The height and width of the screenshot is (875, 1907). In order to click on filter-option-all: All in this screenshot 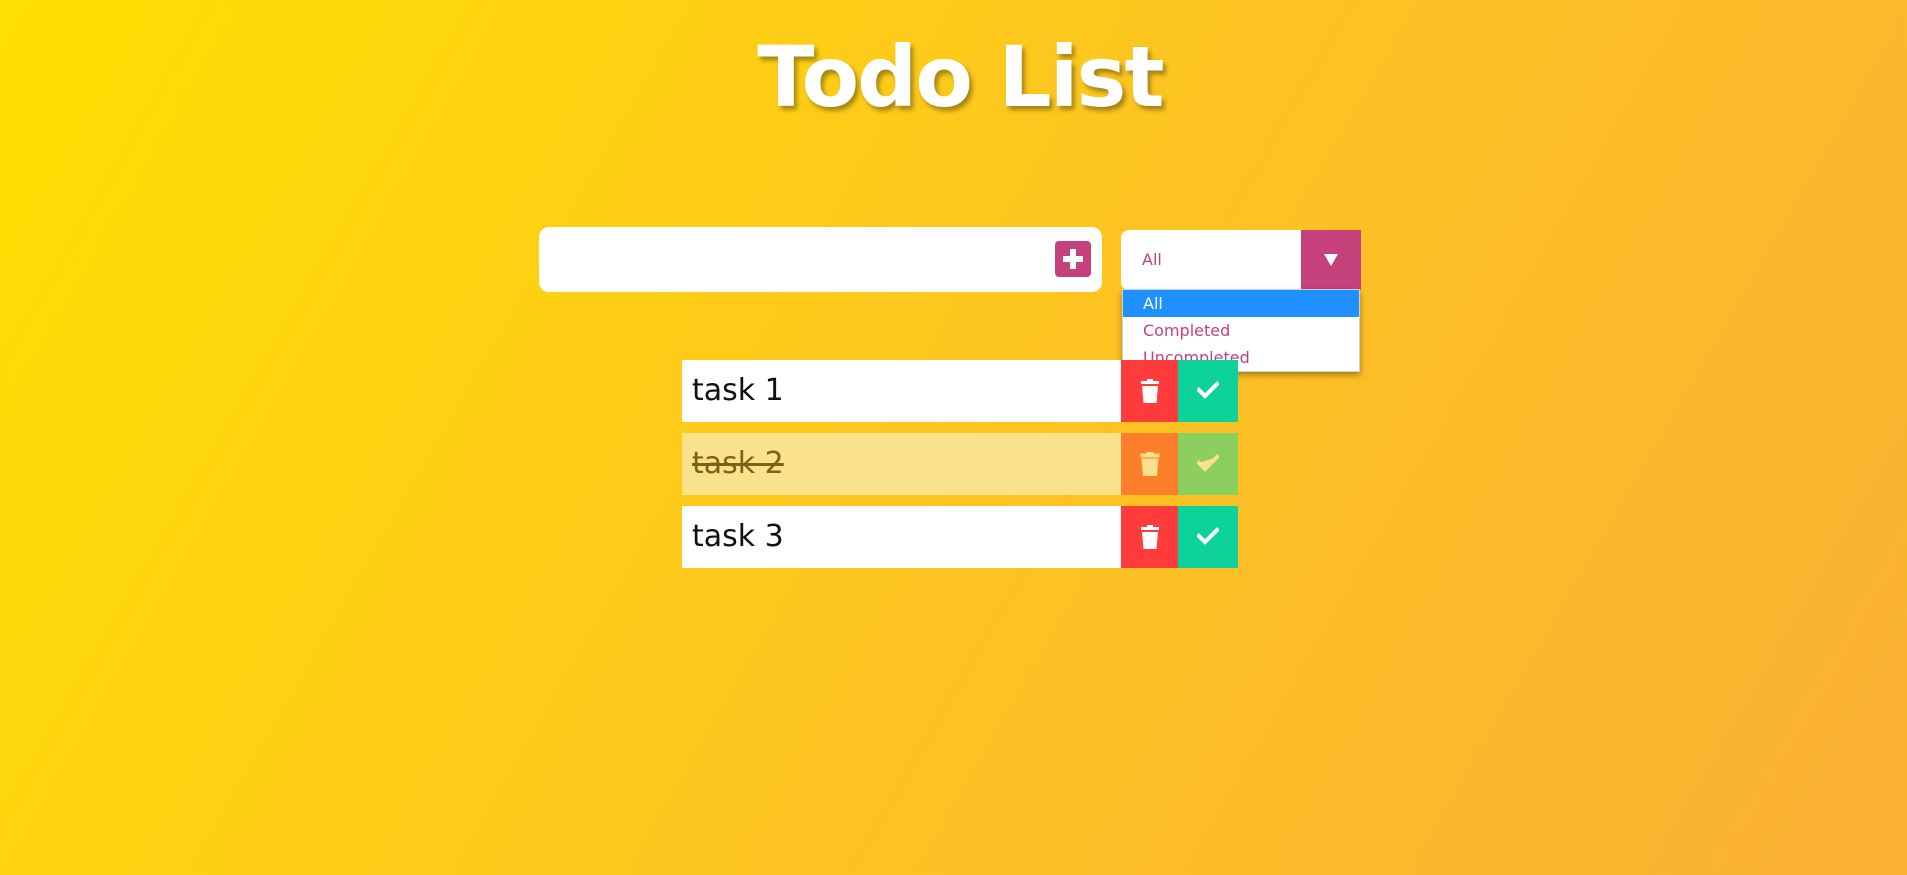, I will do `click(1241, 303)`.